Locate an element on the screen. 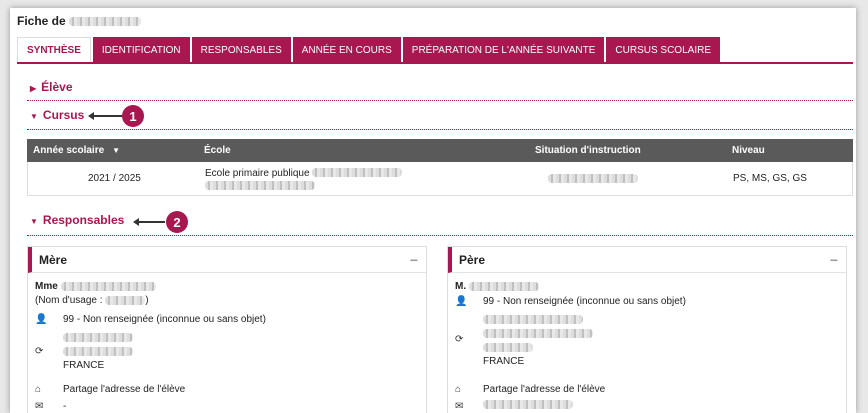 The image size is (868, 413). redacted-student-name is located at coordinates (105, 22).